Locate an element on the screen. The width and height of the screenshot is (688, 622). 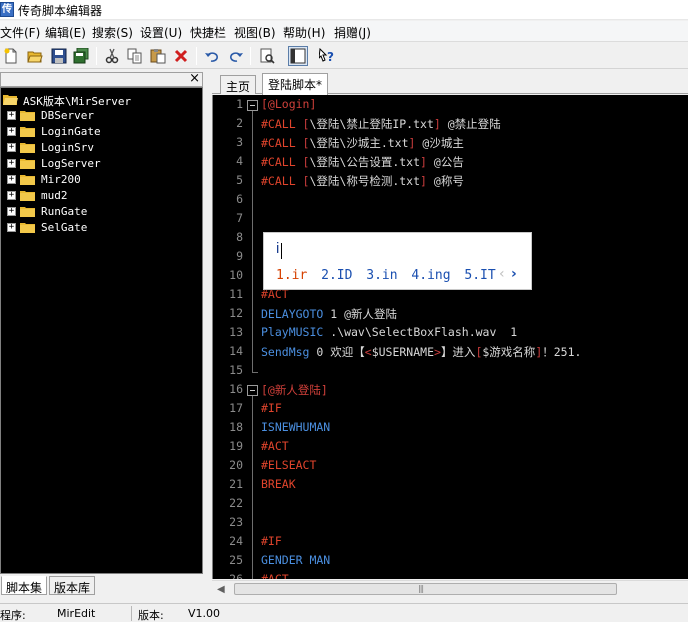
code-line: ISNEWHUMAN is located at coordinates (295, 427).